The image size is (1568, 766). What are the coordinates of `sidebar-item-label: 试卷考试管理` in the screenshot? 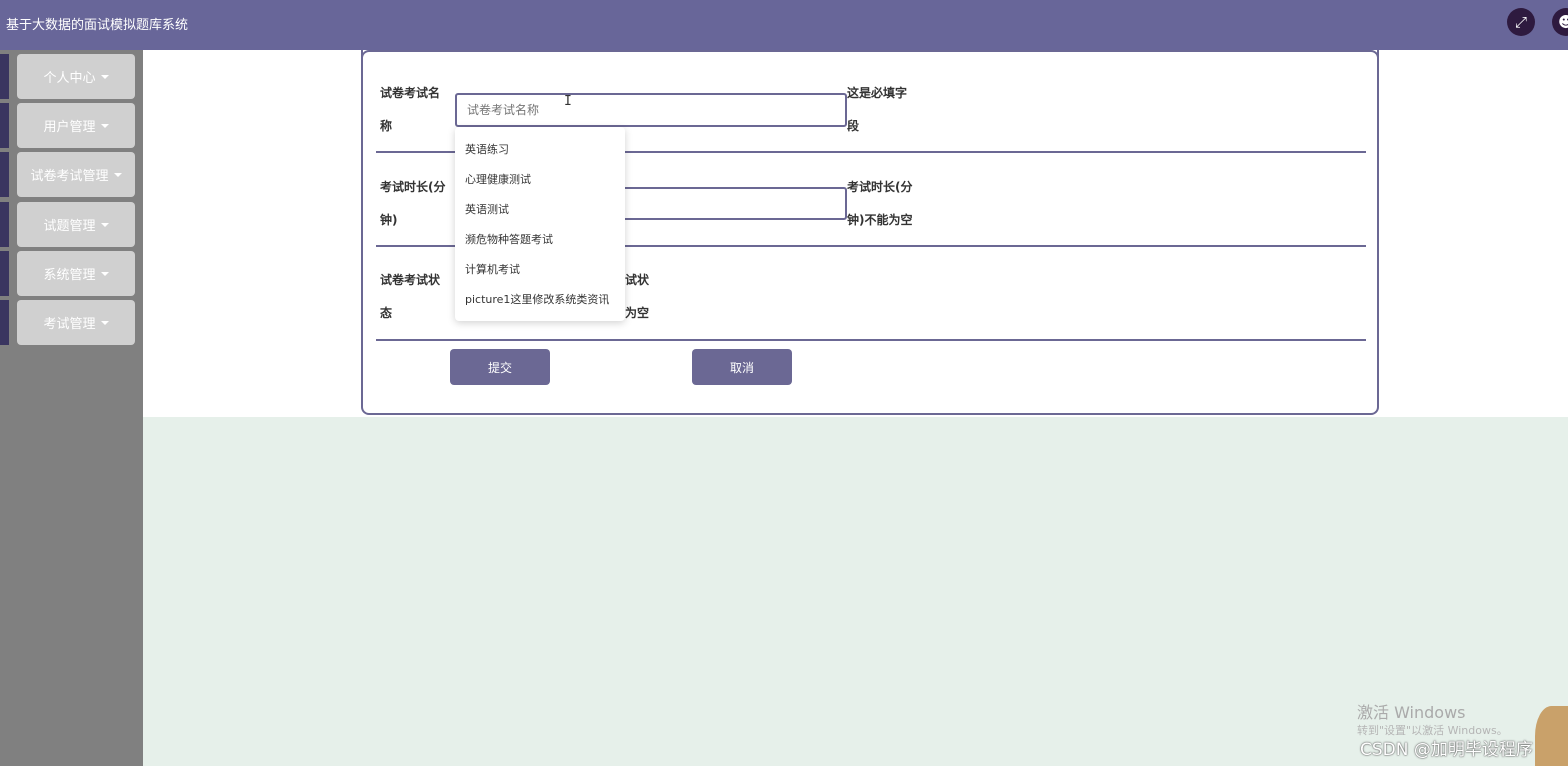 It's located at (69, 176).